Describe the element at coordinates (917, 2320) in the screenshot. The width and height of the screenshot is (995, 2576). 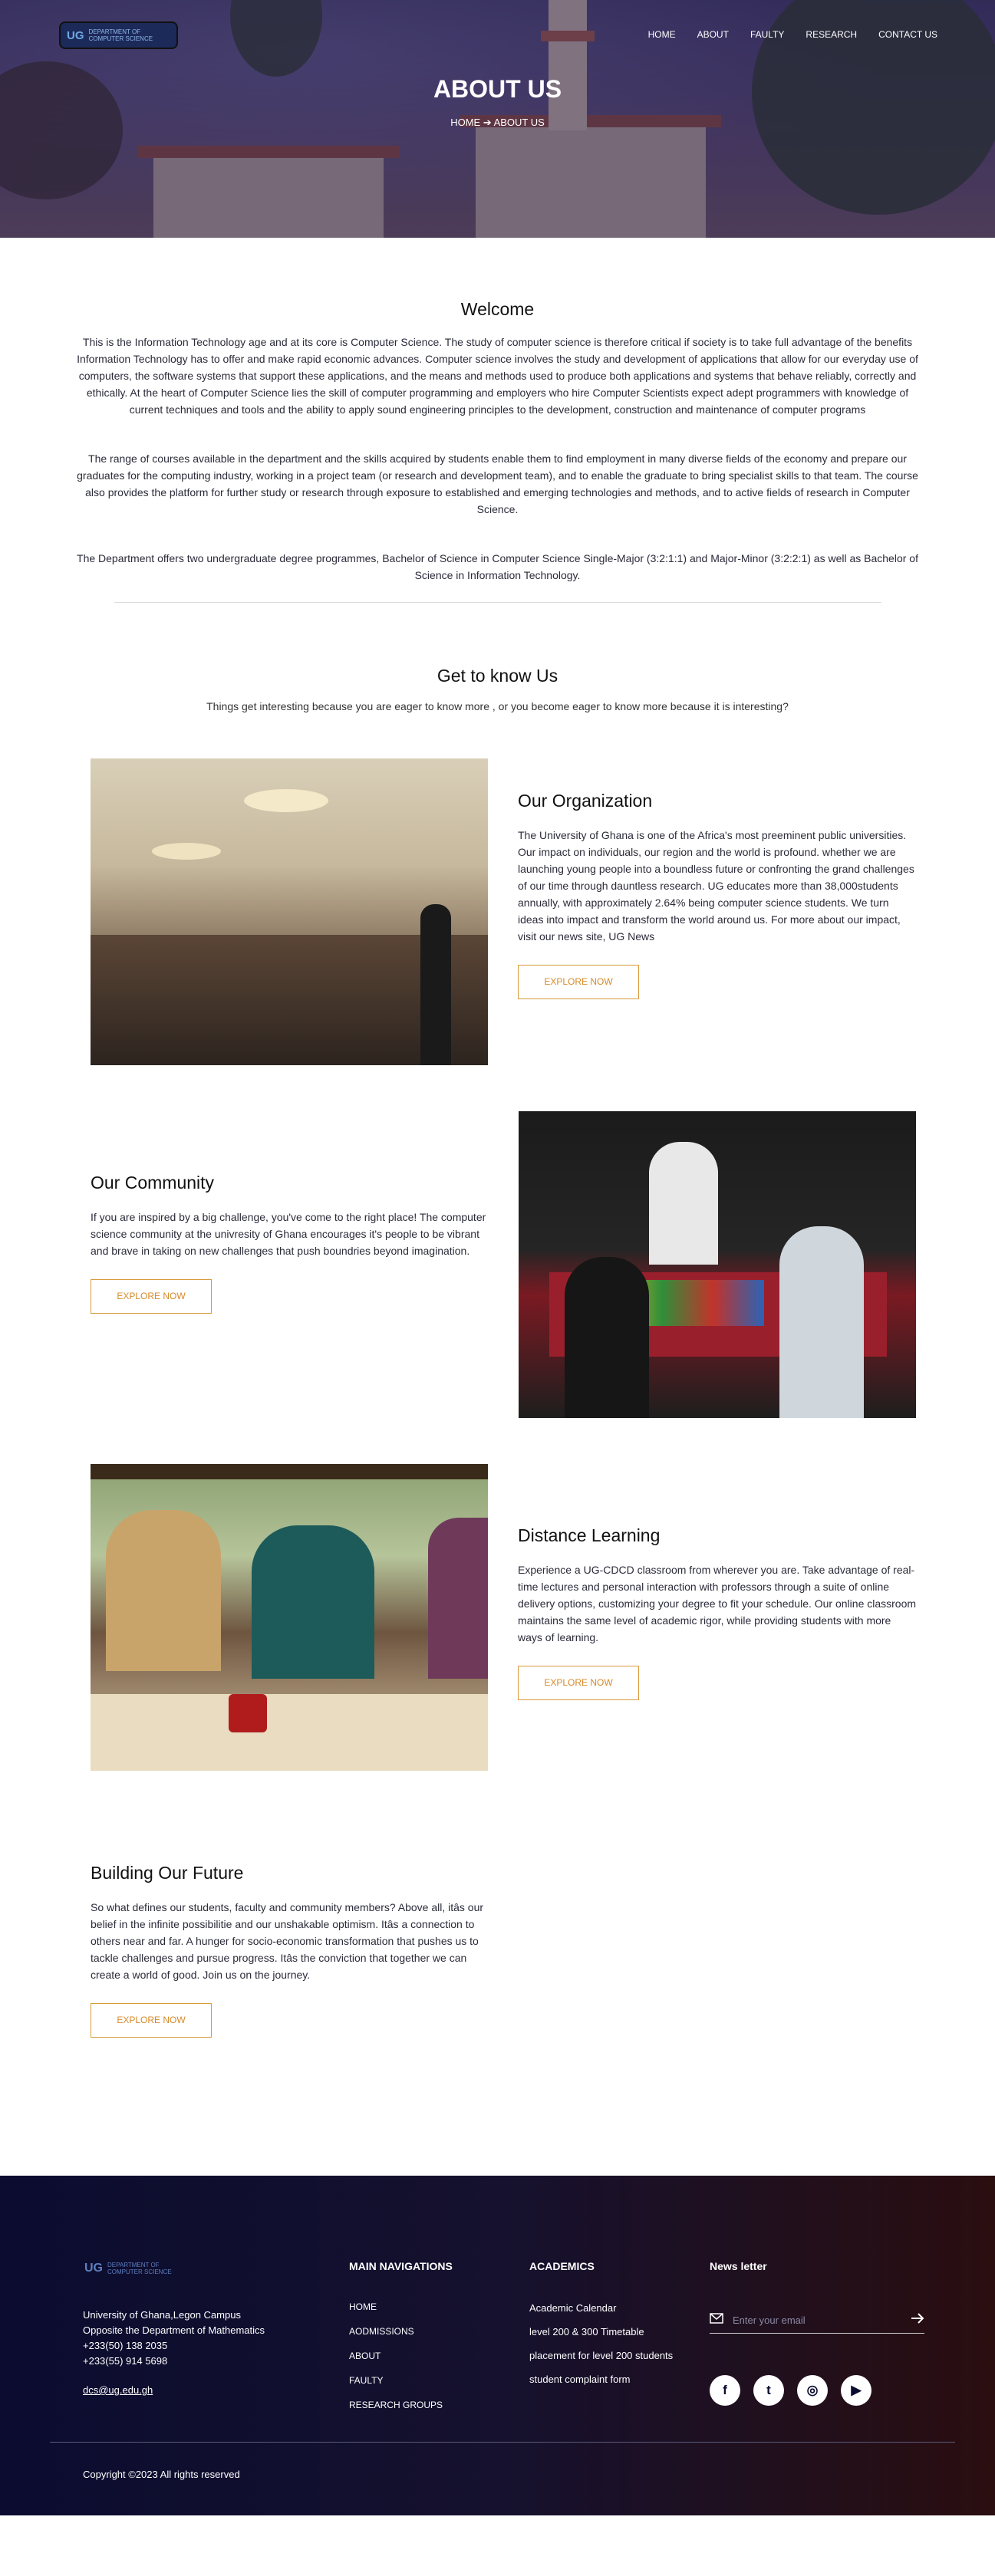
I see `arrow-right-icon` at that location.